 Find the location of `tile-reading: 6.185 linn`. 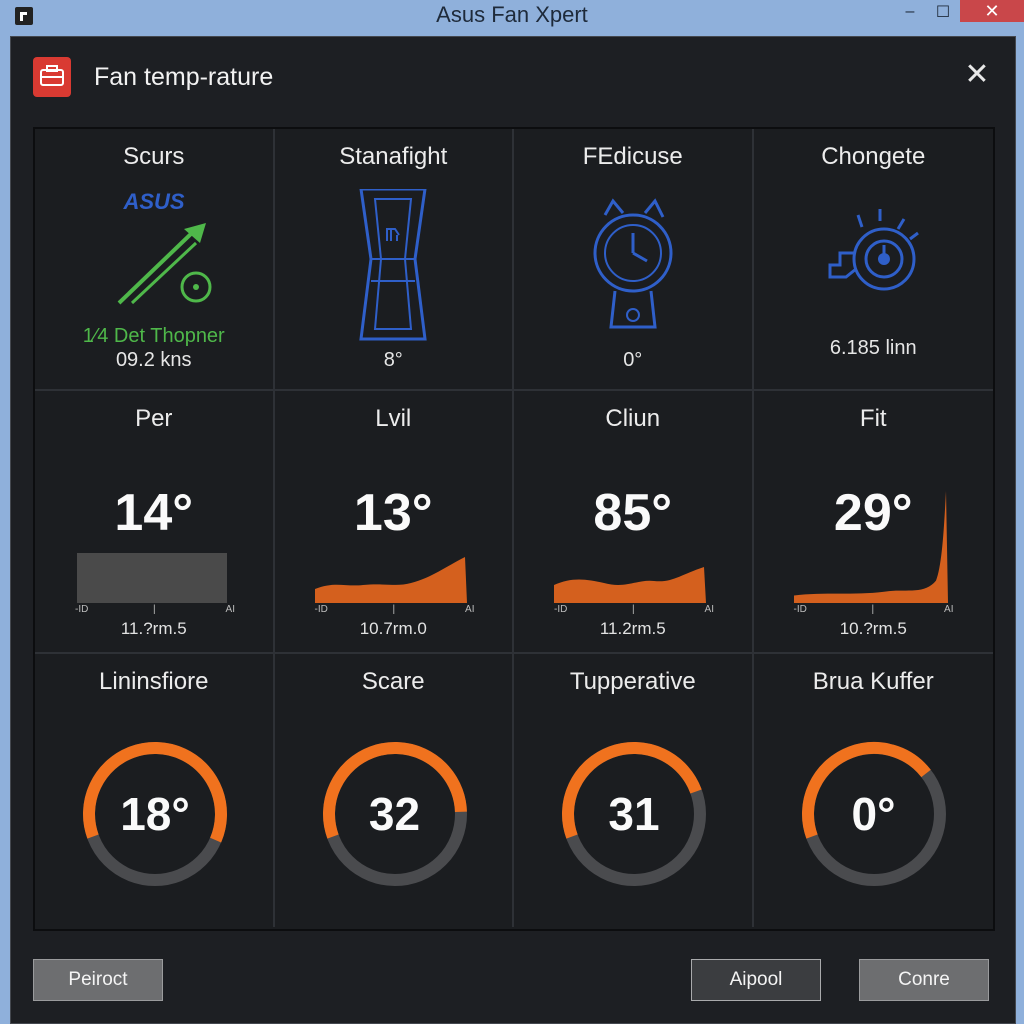

tile-reading: 6.185 linn is located at coordinates (873, 348).